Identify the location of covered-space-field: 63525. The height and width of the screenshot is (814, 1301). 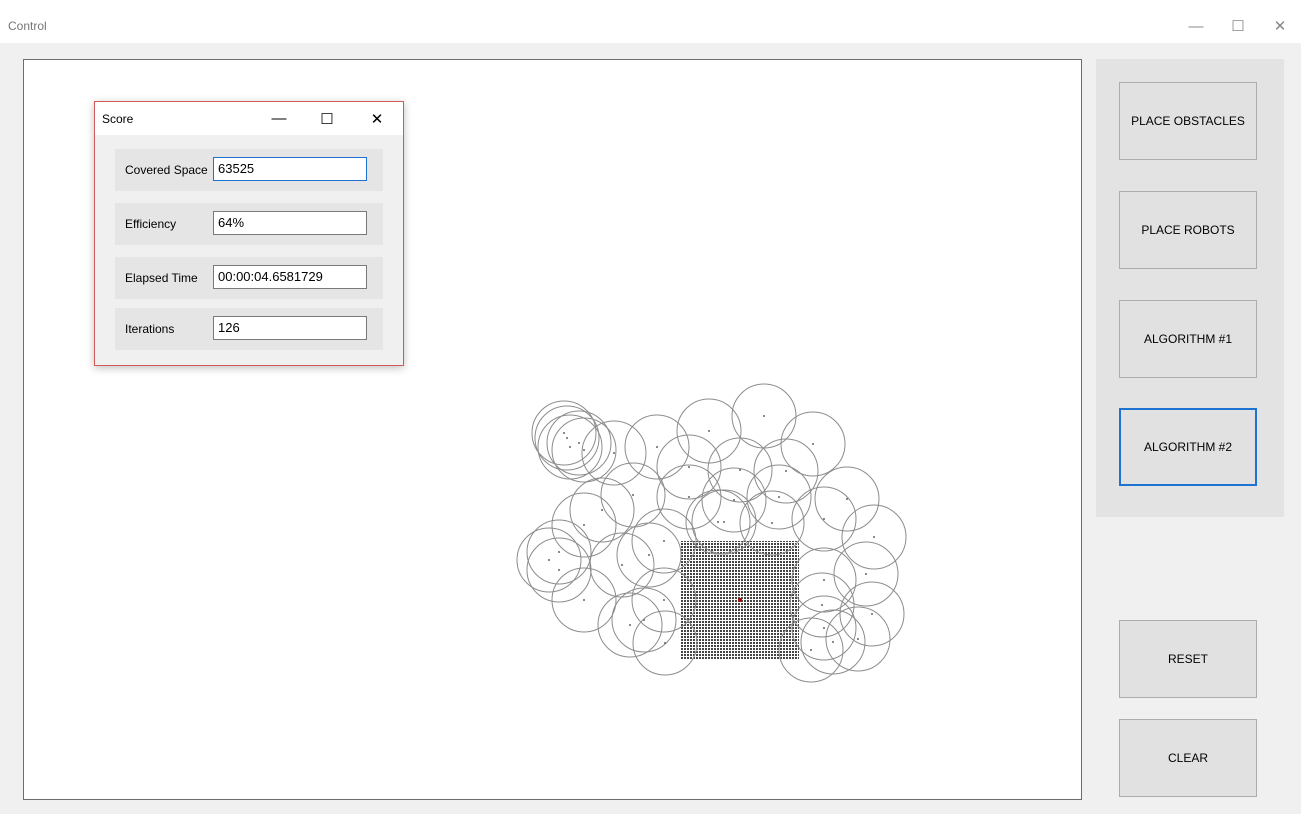
(290, 169).